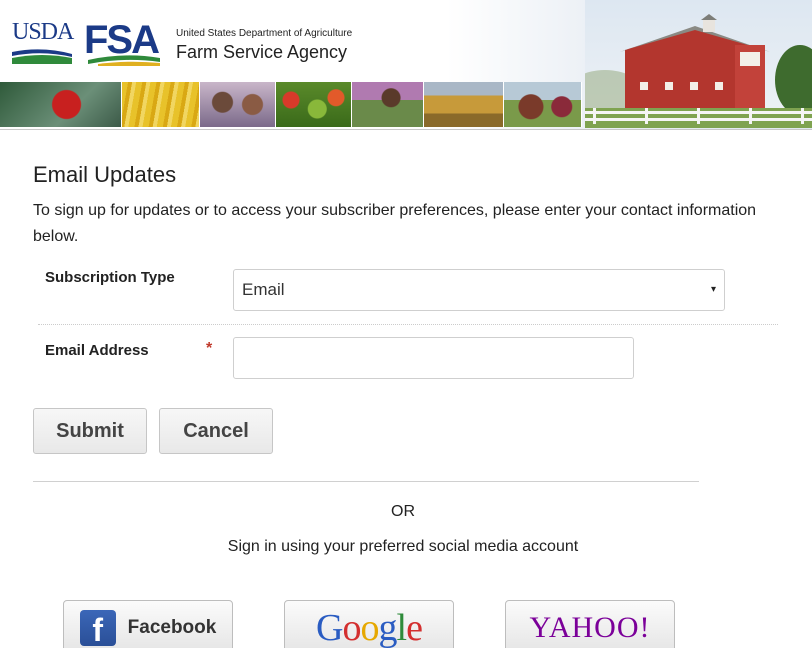 This screenshot has width=812, height=648. I want to click on usda-logo: USDA, so click(43, 42).